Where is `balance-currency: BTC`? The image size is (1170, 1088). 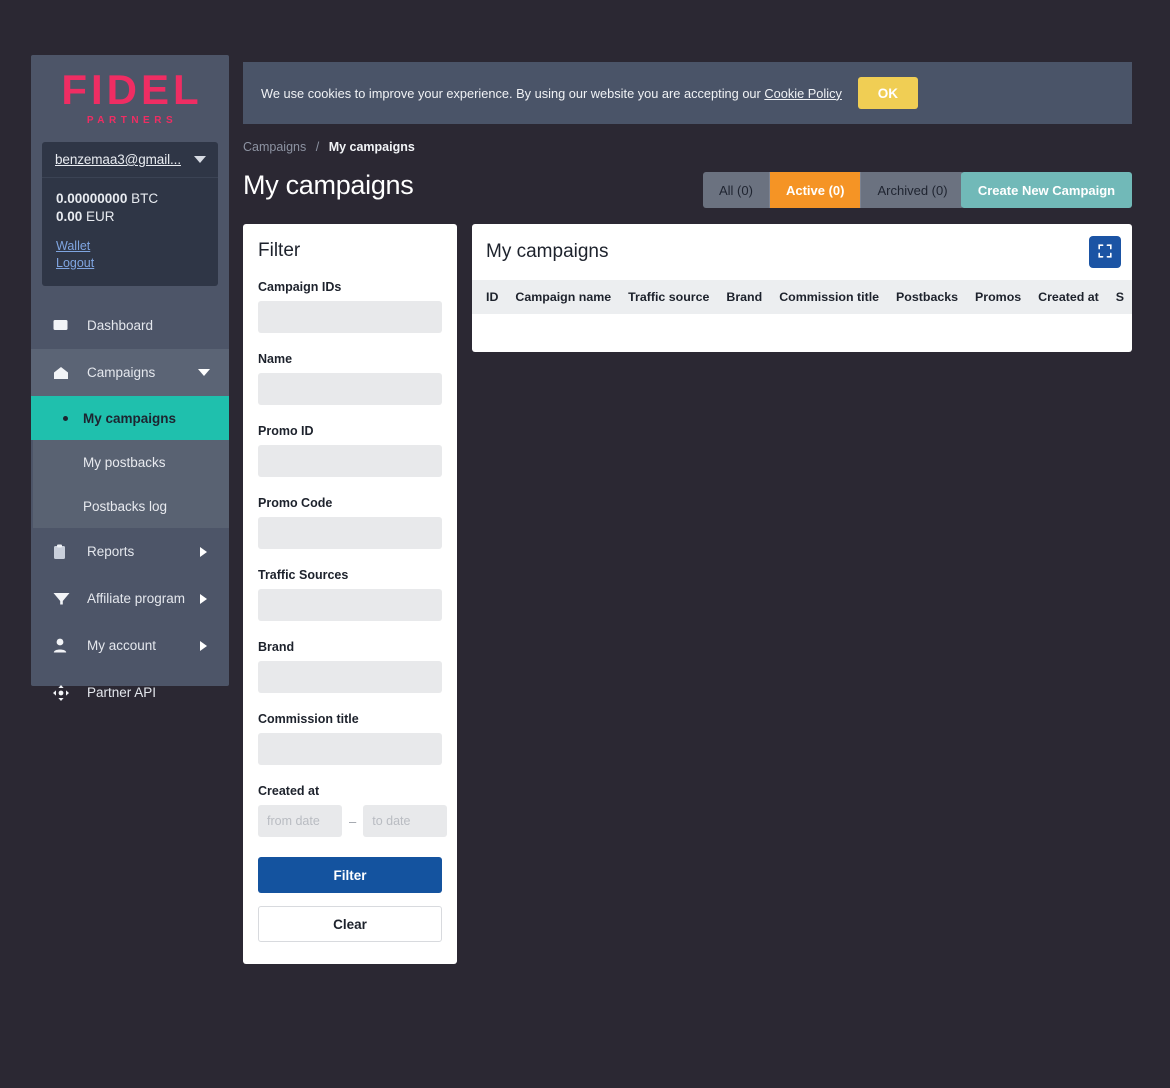 balance-currency: BTC is located at coordinates (145, 198).